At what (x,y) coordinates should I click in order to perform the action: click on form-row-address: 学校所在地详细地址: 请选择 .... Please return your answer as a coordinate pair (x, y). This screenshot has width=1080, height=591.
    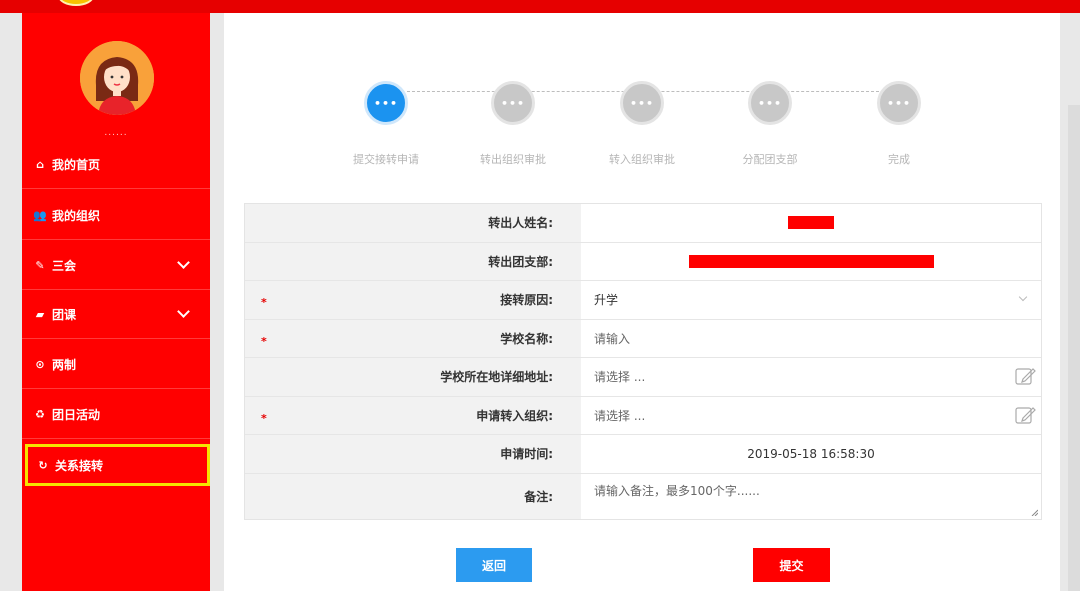
    Looking at the image, I should click on (643, 377).